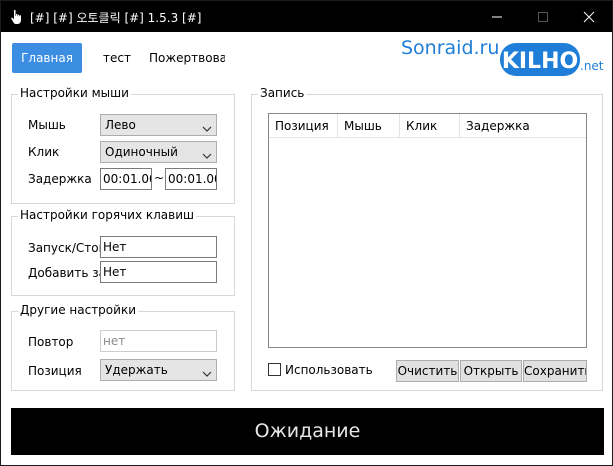 The width and height of the screenshot is (613, 466). I want to click on delay-from-input: 00:01.00, so click(126, 179).